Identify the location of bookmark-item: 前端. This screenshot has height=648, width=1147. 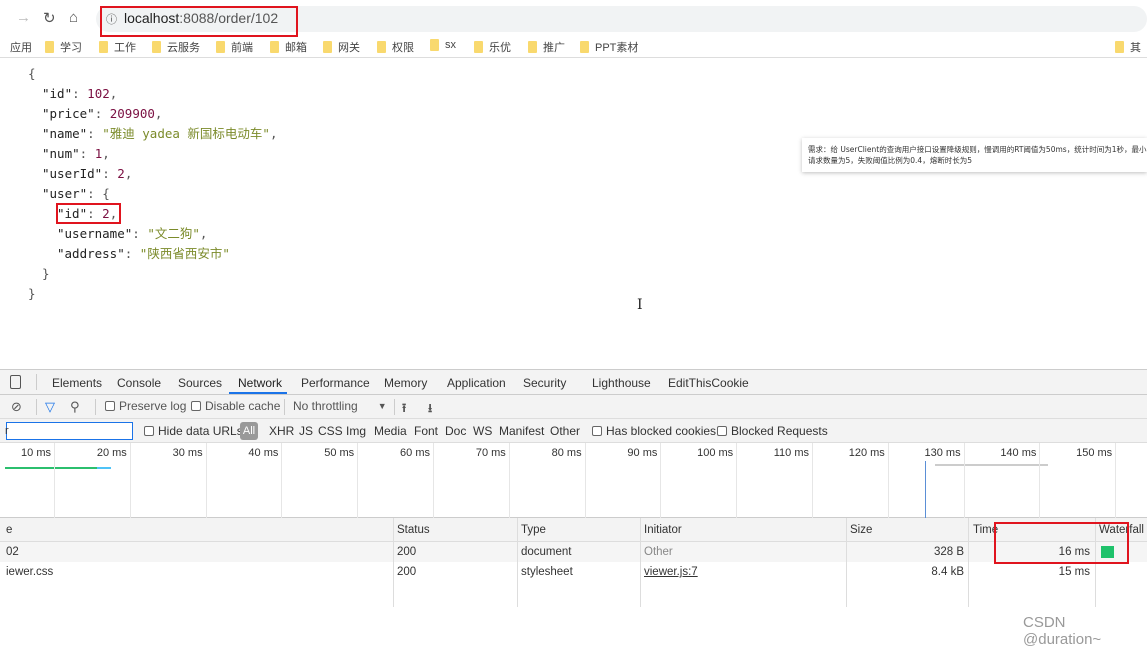
(234, 47).